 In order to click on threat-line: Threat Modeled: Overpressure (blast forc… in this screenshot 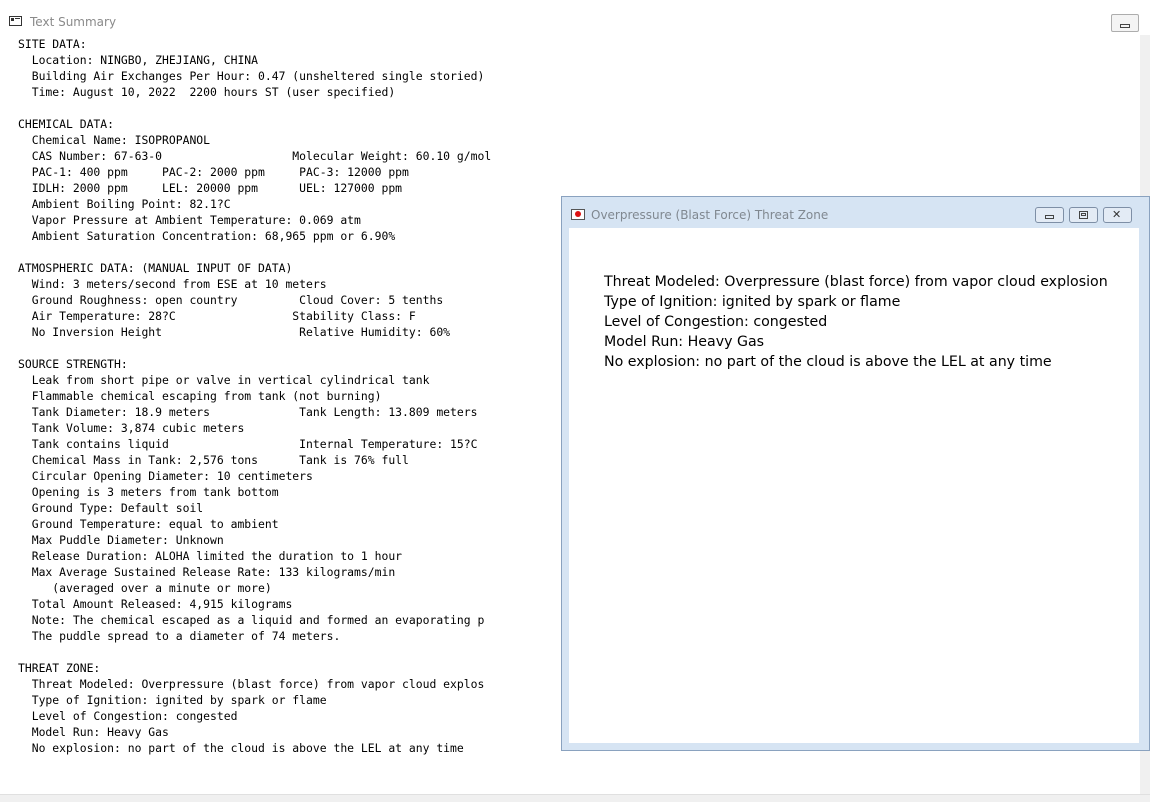, I will do `click(856, 282)`.